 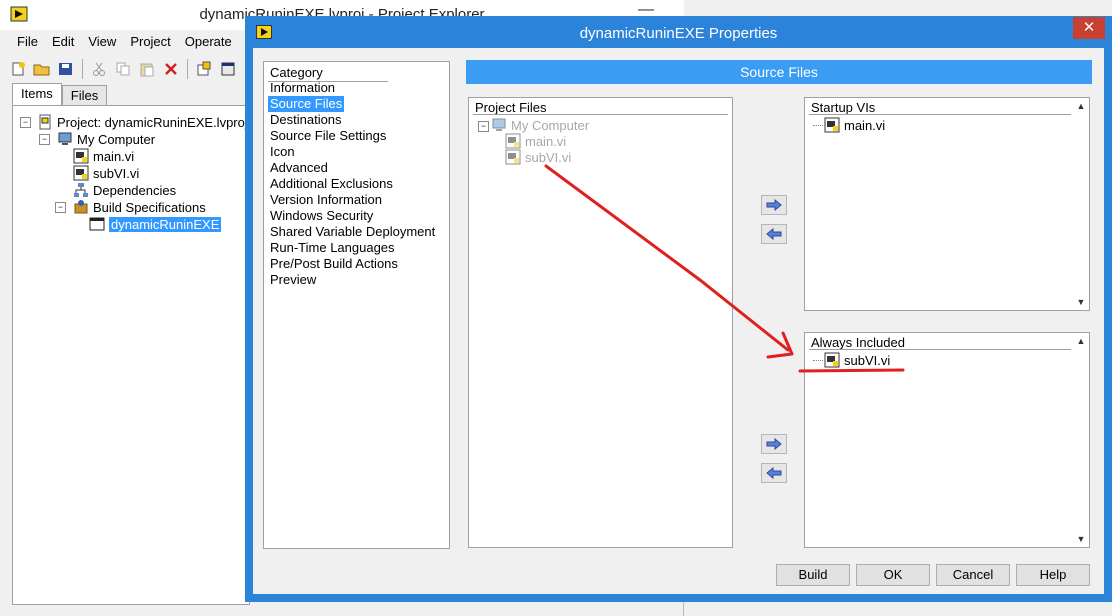 I want to click on cut-icon, so click(x=99, y=69).